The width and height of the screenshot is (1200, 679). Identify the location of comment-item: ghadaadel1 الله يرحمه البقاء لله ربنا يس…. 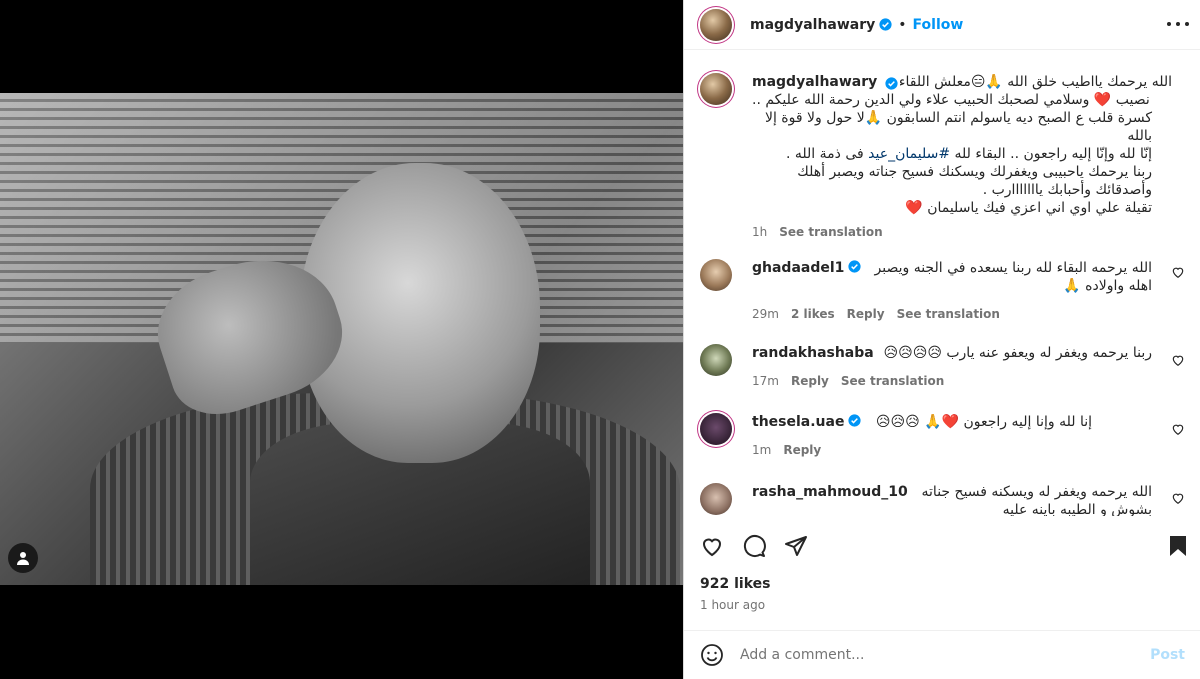
(942, 291).